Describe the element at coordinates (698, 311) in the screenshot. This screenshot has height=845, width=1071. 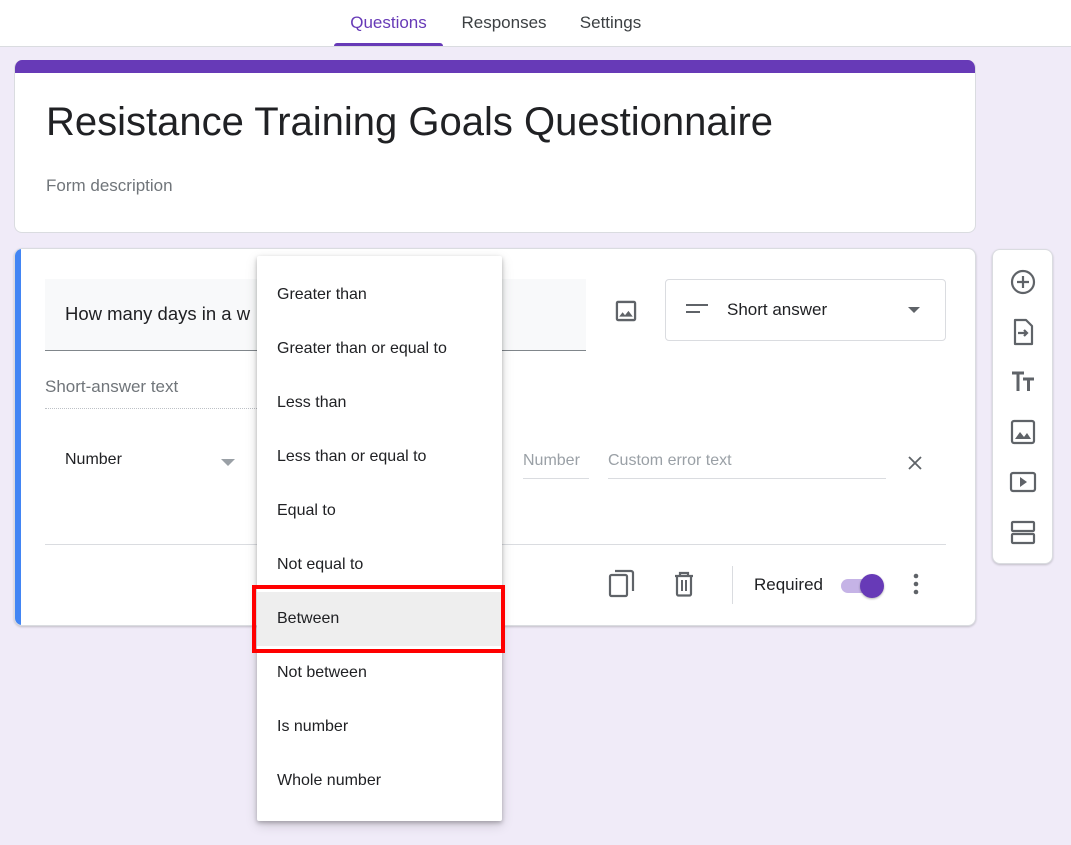
I see `short-answer-icon` at that location.